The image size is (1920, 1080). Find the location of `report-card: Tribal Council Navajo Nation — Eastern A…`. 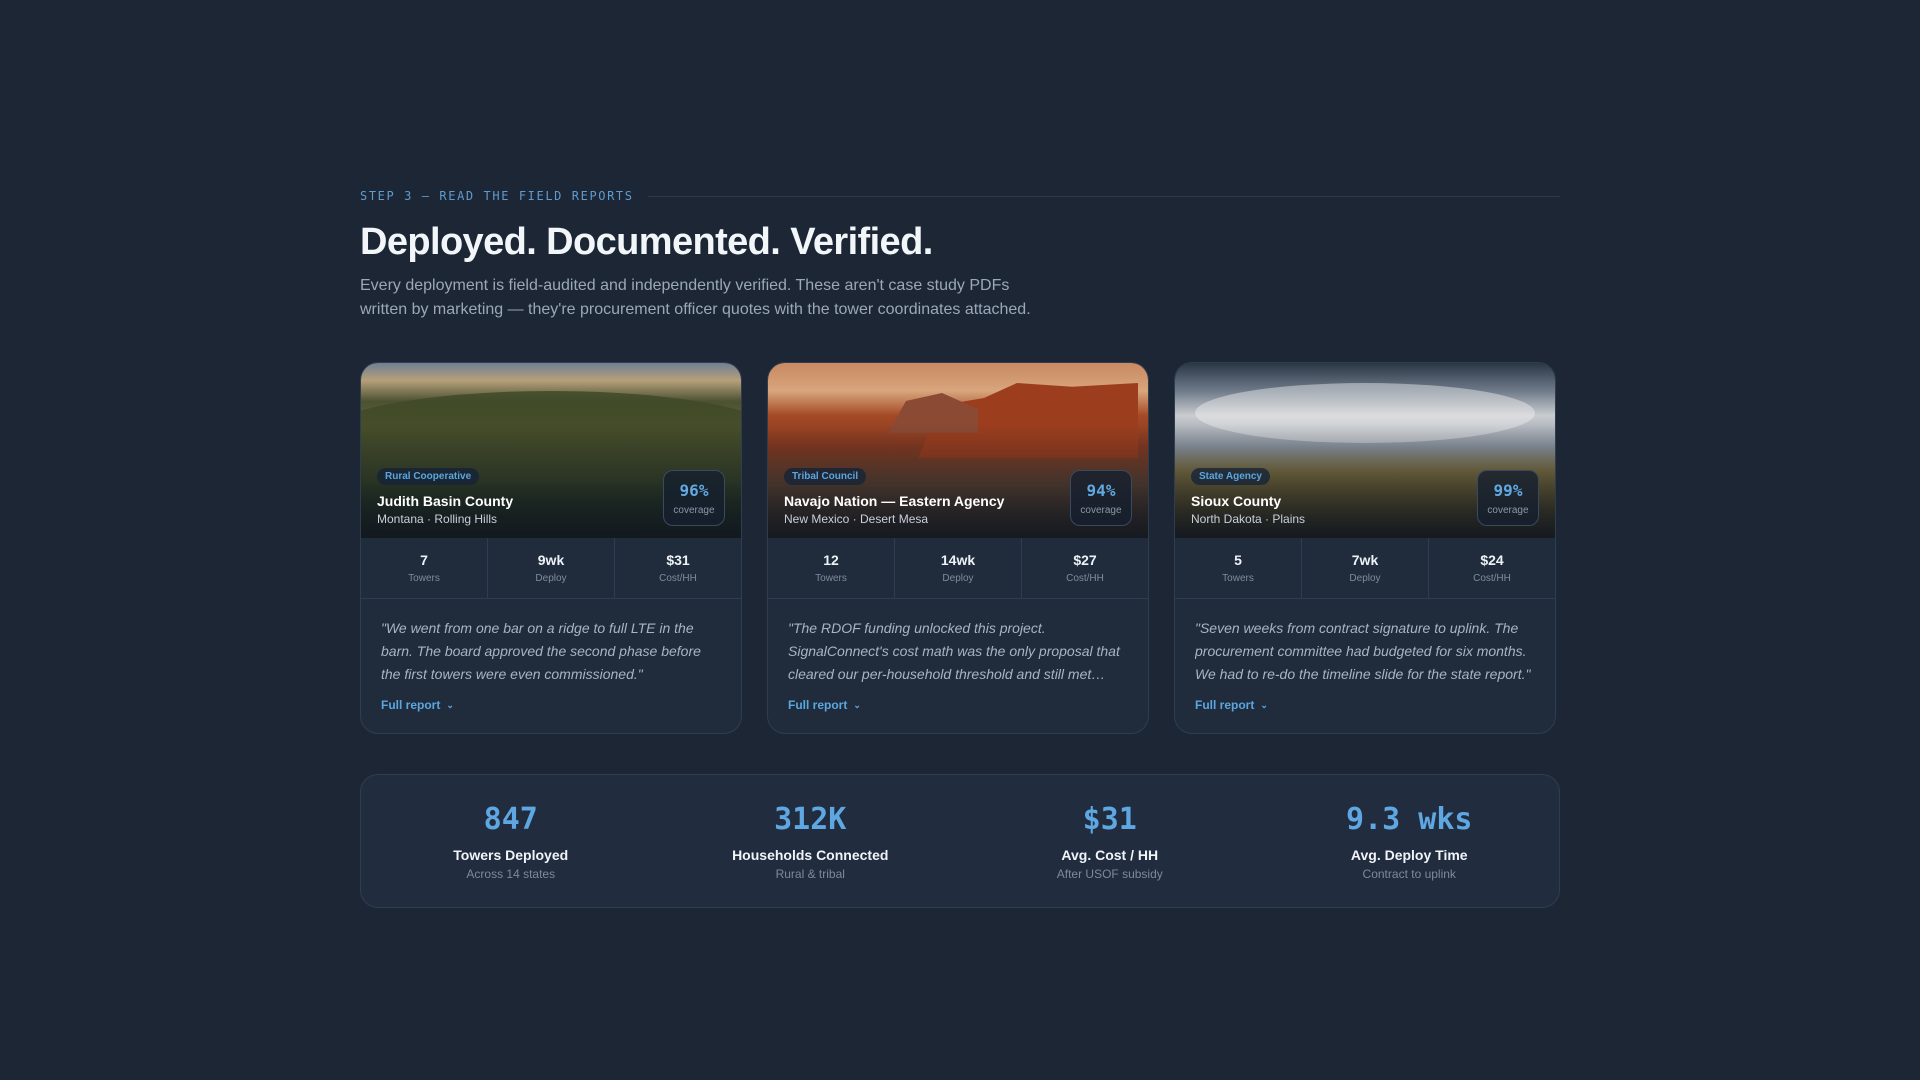

report-card: Tribal Council Navajo Nation — Eastern A… is located at coordinates (958, 548).